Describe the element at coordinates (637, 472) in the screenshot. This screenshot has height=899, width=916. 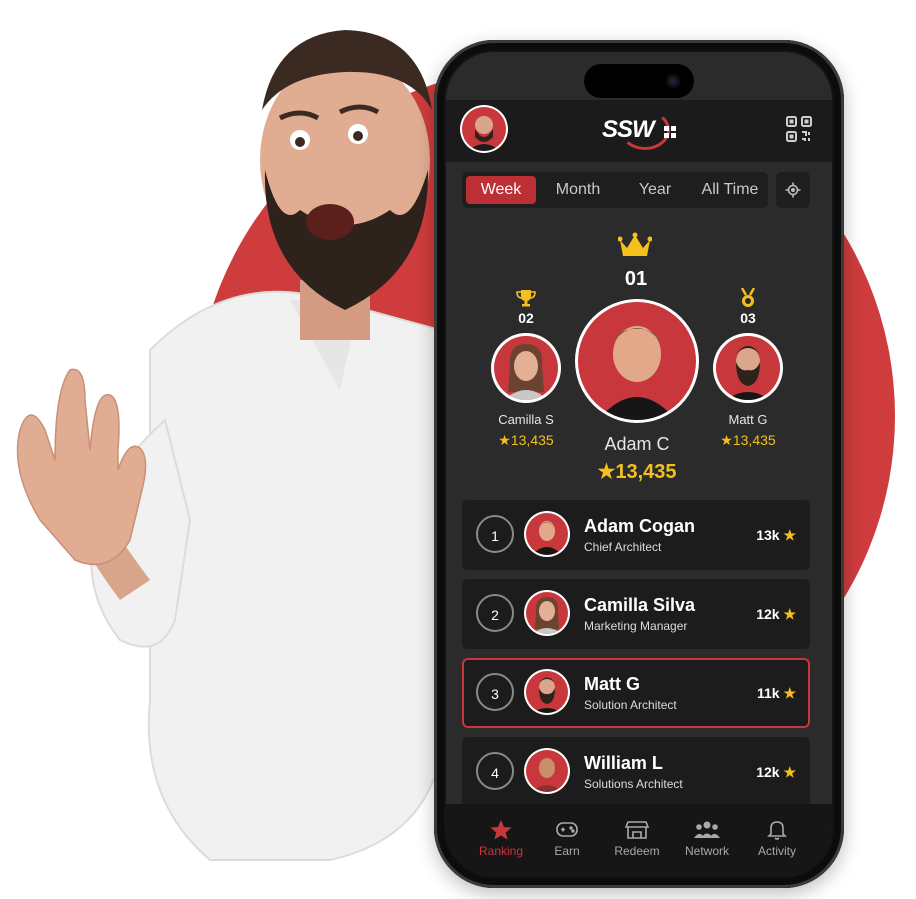
I see `podium-first-points: ★13,435` at that location.